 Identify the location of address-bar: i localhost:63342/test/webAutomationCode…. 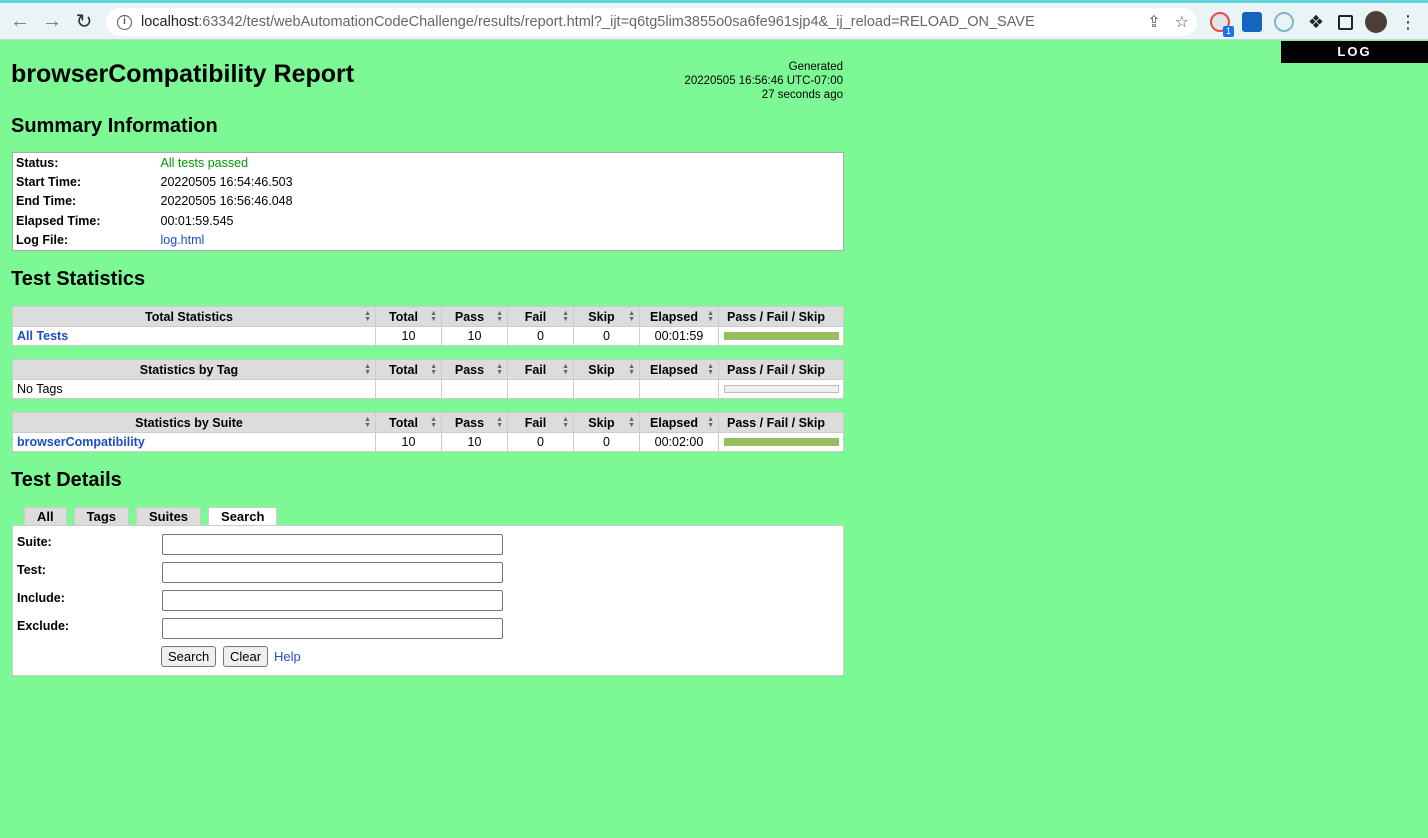
(651, 22).